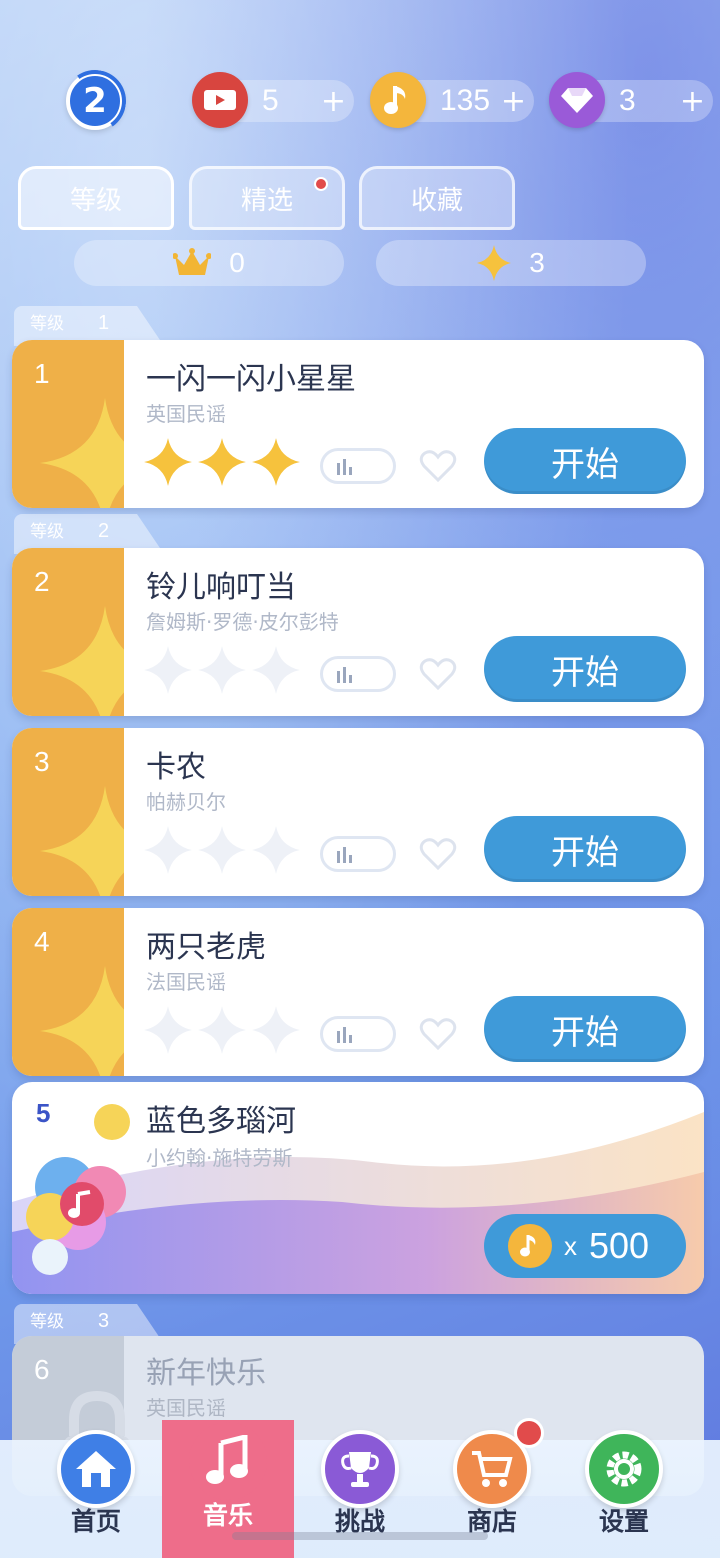  I want to click on crown-stat: 0, so click(209, 263).